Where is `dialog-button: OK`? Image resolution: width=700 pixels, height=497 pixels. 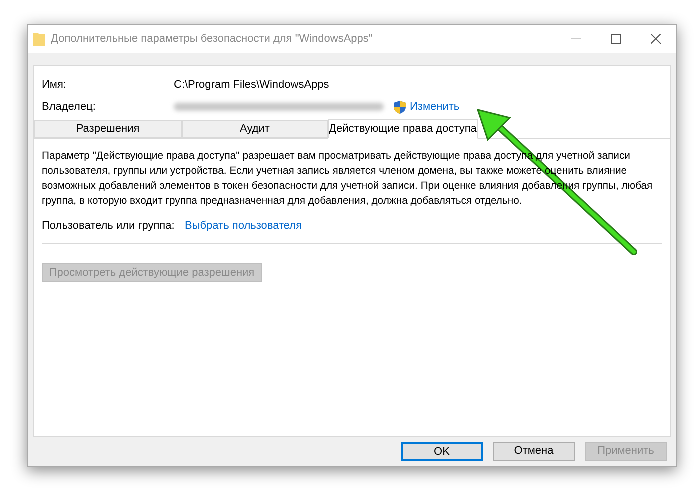 dialog-button: OK is located at coordinates (442, 451).